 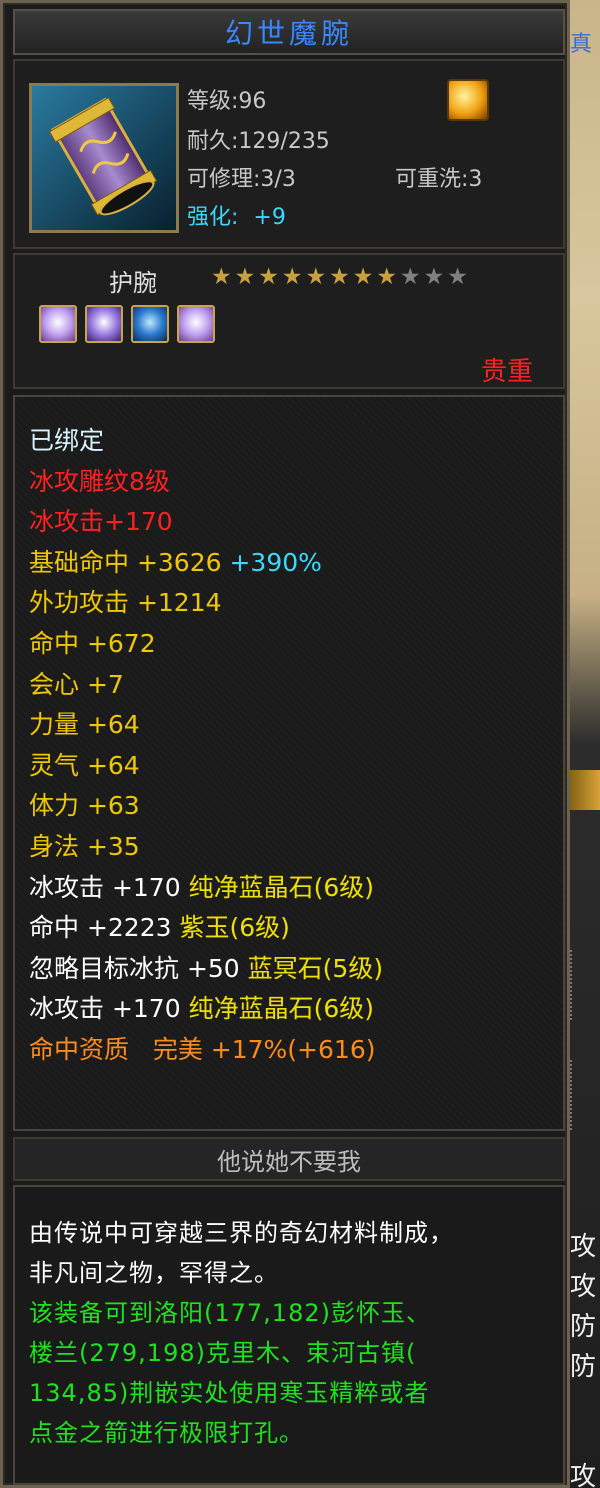 I want to click on attribute-text: 力量 +64, so click(x=84, y=725).